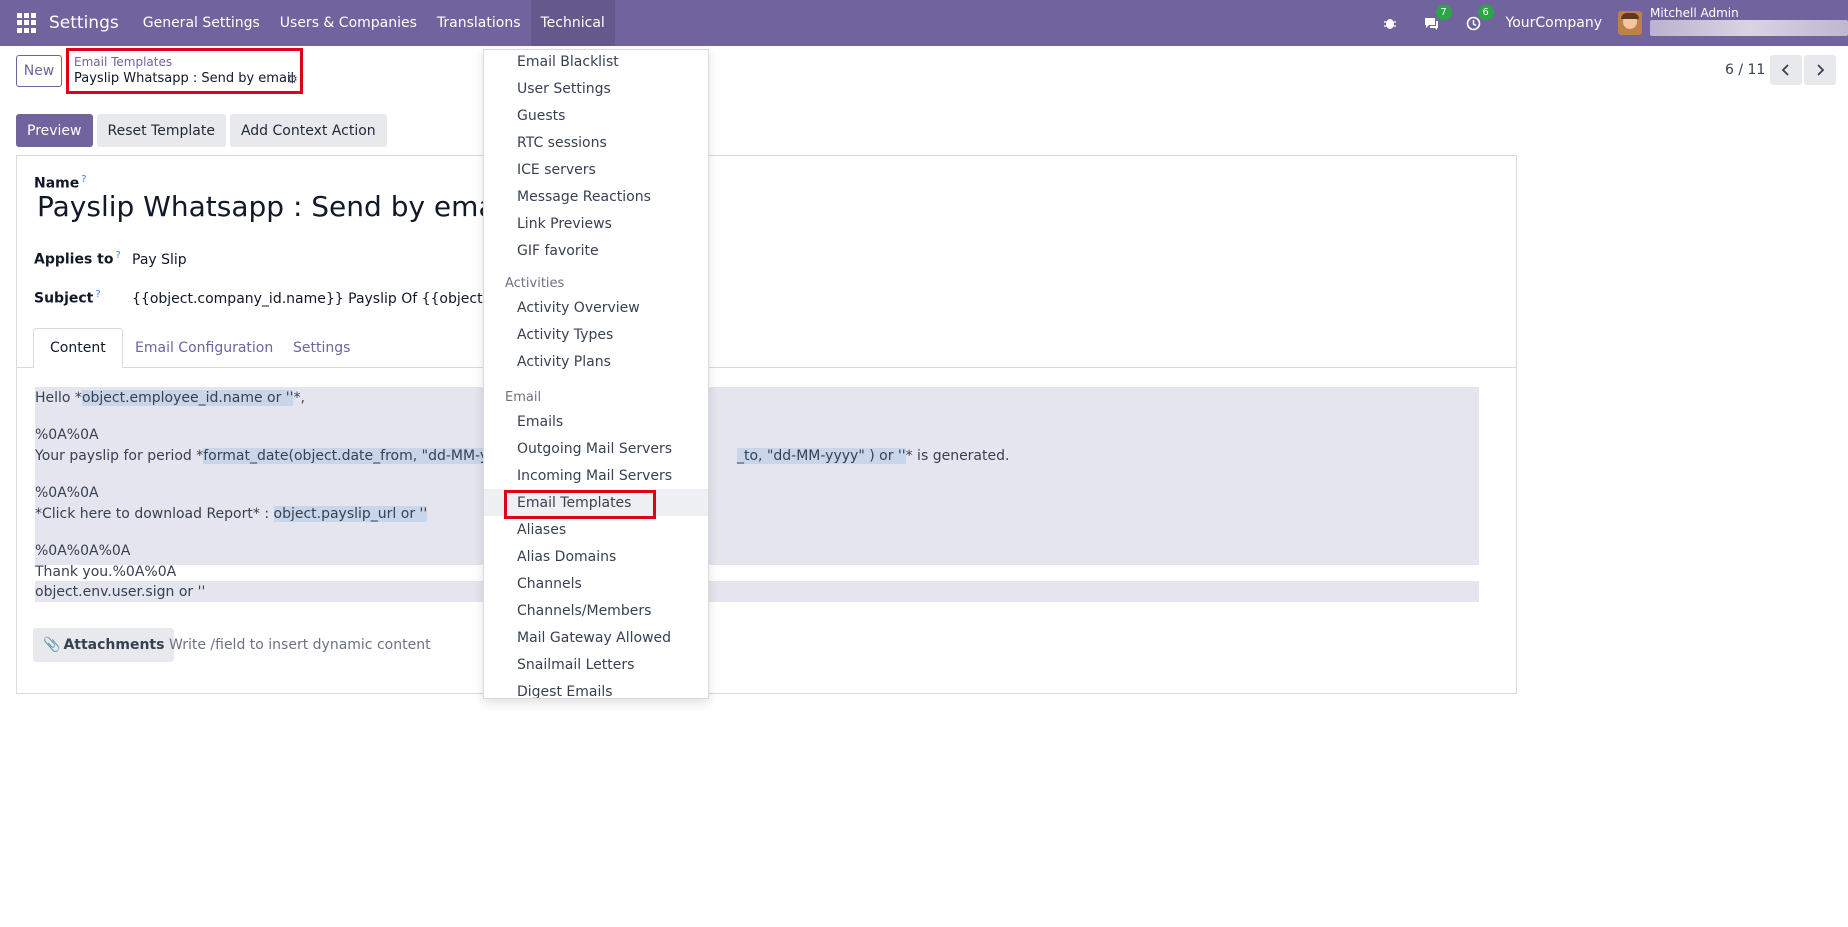  What do you see at coordinates (300, 645) in the screenshot?
I see `editor-placeholder: Write /field to insert dynamic content` at bounding box center [300, 645].